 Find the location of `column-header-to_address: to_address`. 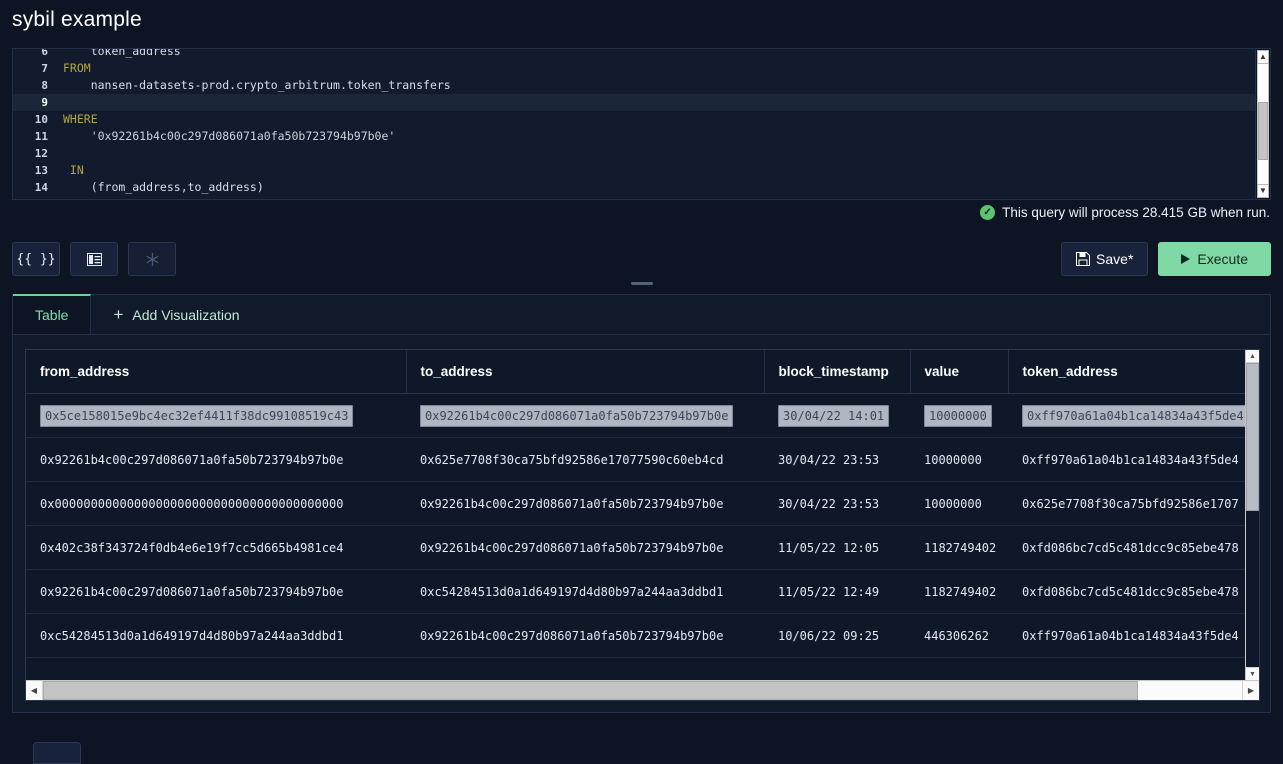

column-header-to_address: to_address is located at coordinates (585, 372).